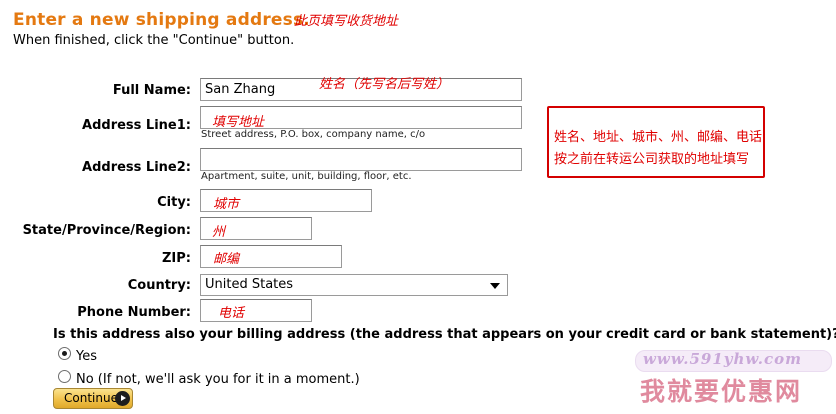  Describe the element at coordinates (346, 21) in the screenshot. I see `title-annotation: 此页填写收货地址` at that location.